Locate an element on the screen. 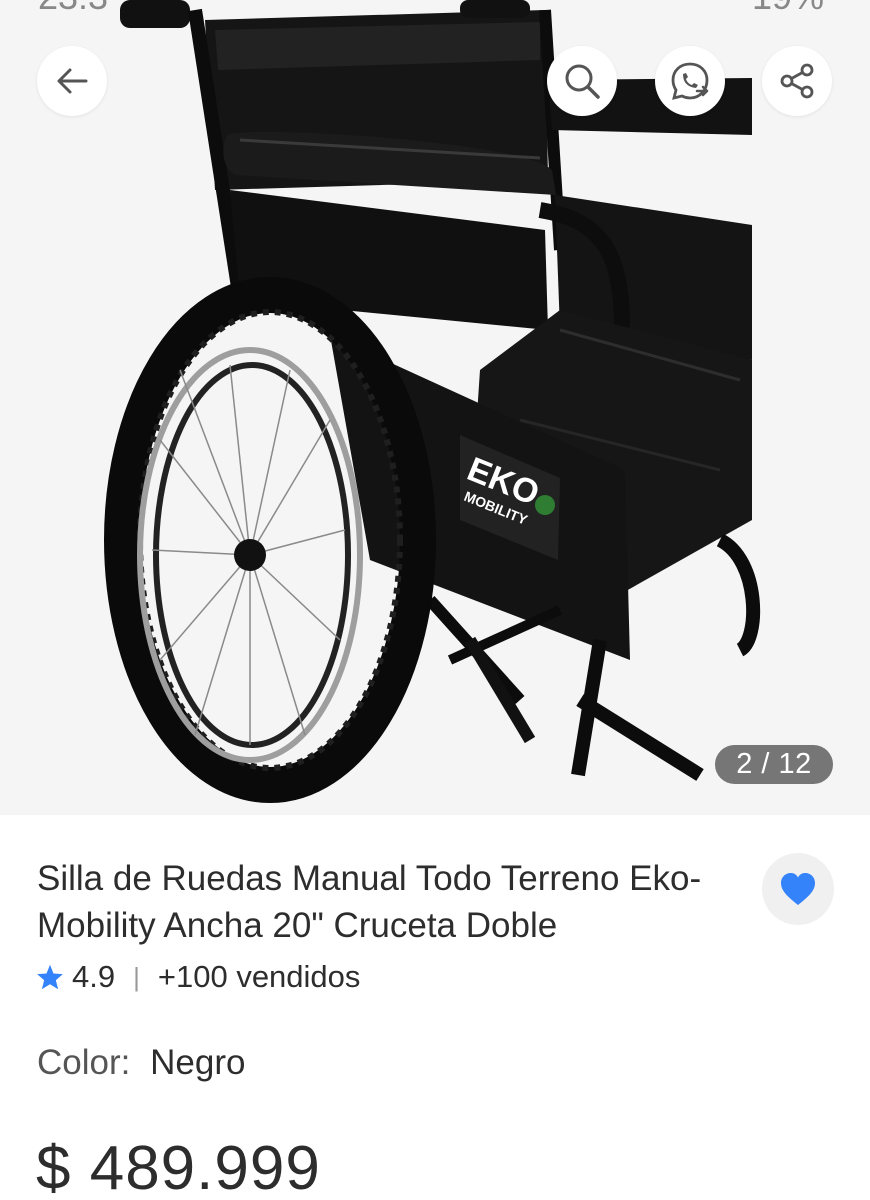  image-counter: 2 / 12 is located at coordinates (774, 764).